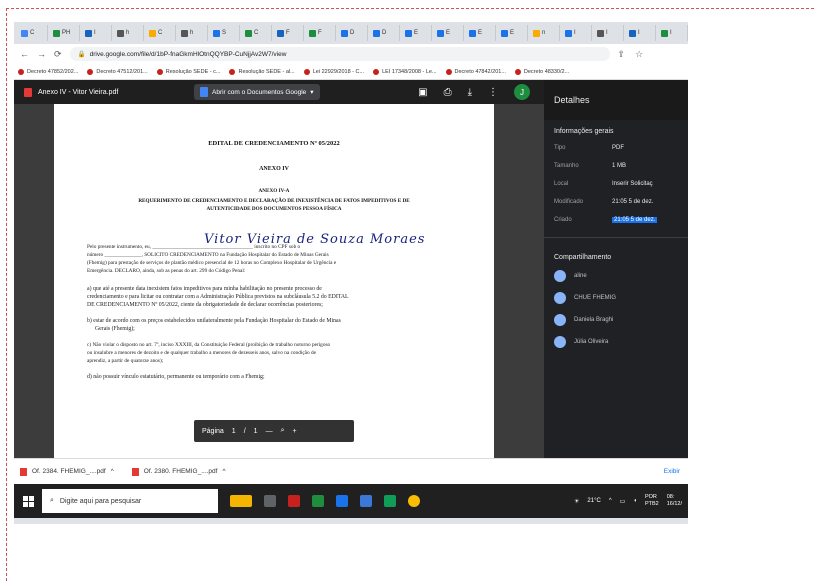 This screenshot has width=814, height=581. I want to click on browser-tab: n, so click(545, 33).